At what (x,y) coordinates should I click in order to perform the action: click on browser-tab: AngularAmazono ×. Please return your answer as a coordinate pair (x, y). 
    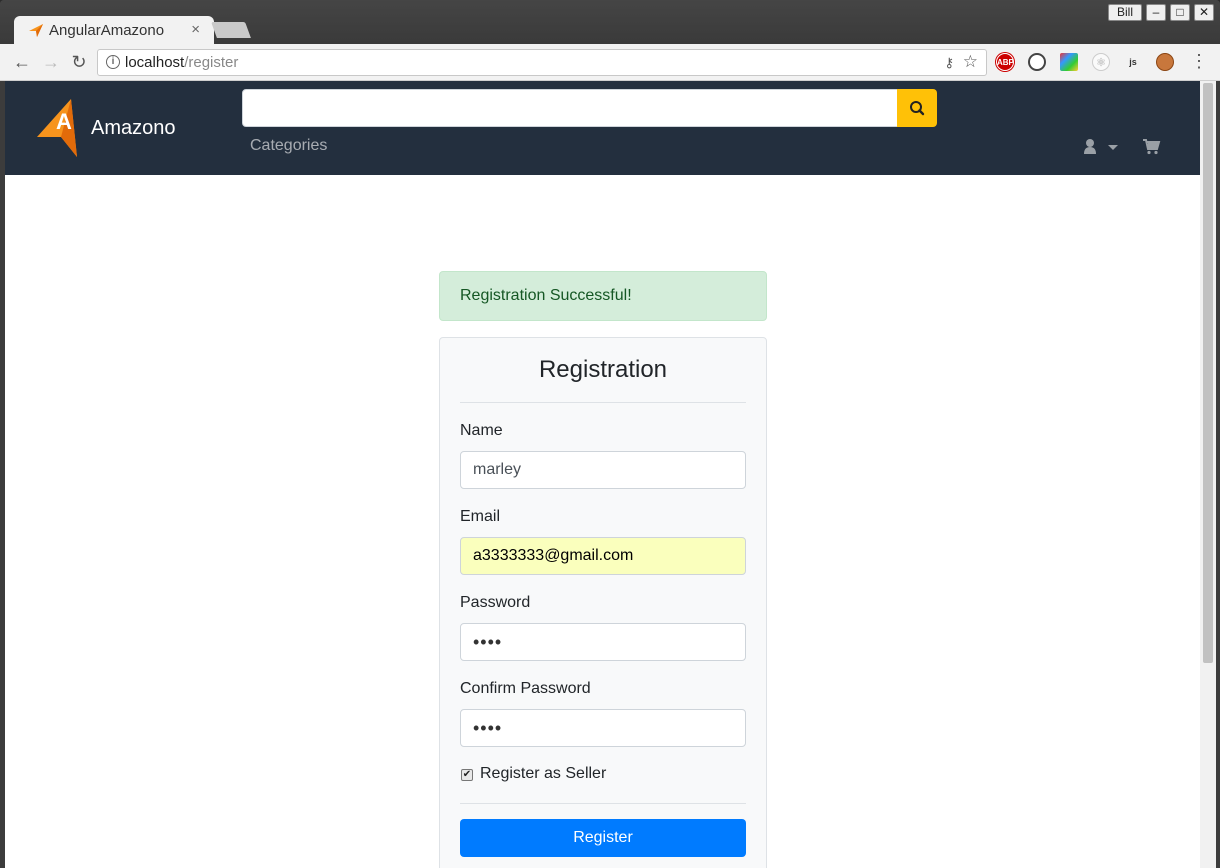
    Looking at the image, I should click on (114, 30).